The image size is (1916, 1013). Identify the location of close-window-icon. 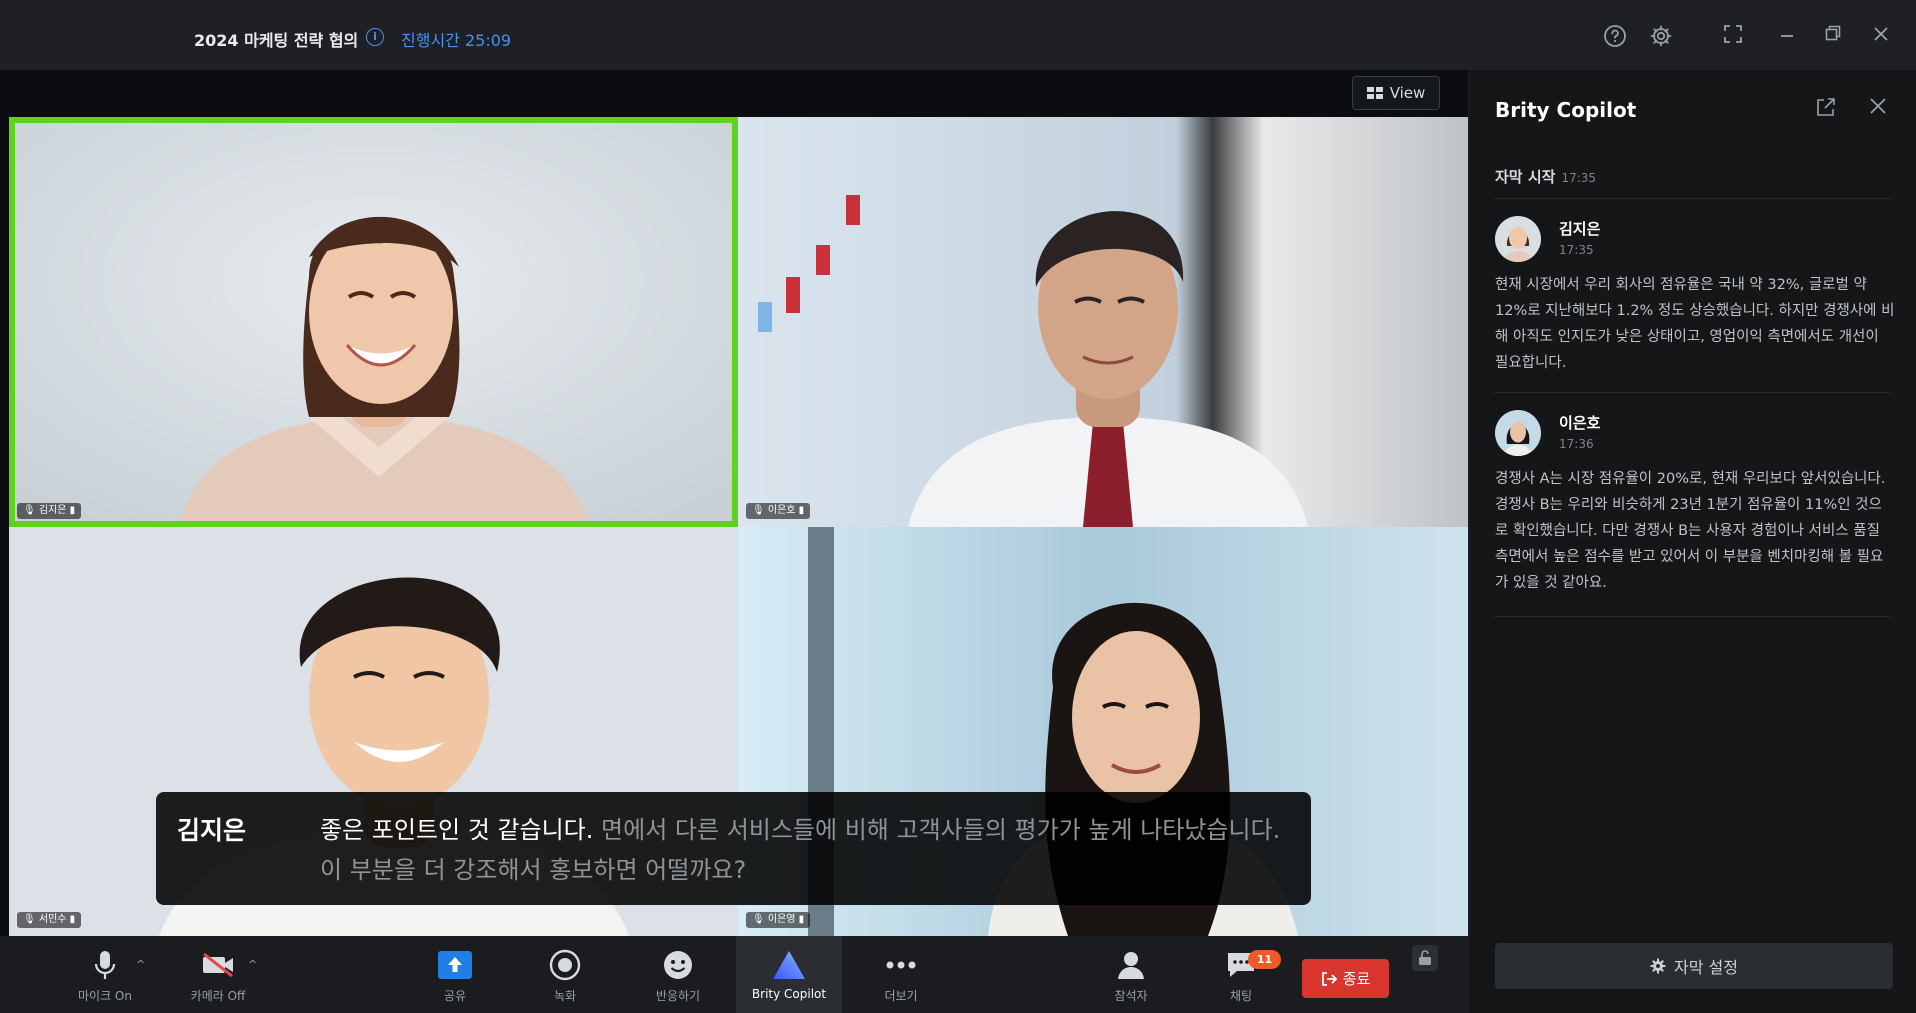
(1881, 37).